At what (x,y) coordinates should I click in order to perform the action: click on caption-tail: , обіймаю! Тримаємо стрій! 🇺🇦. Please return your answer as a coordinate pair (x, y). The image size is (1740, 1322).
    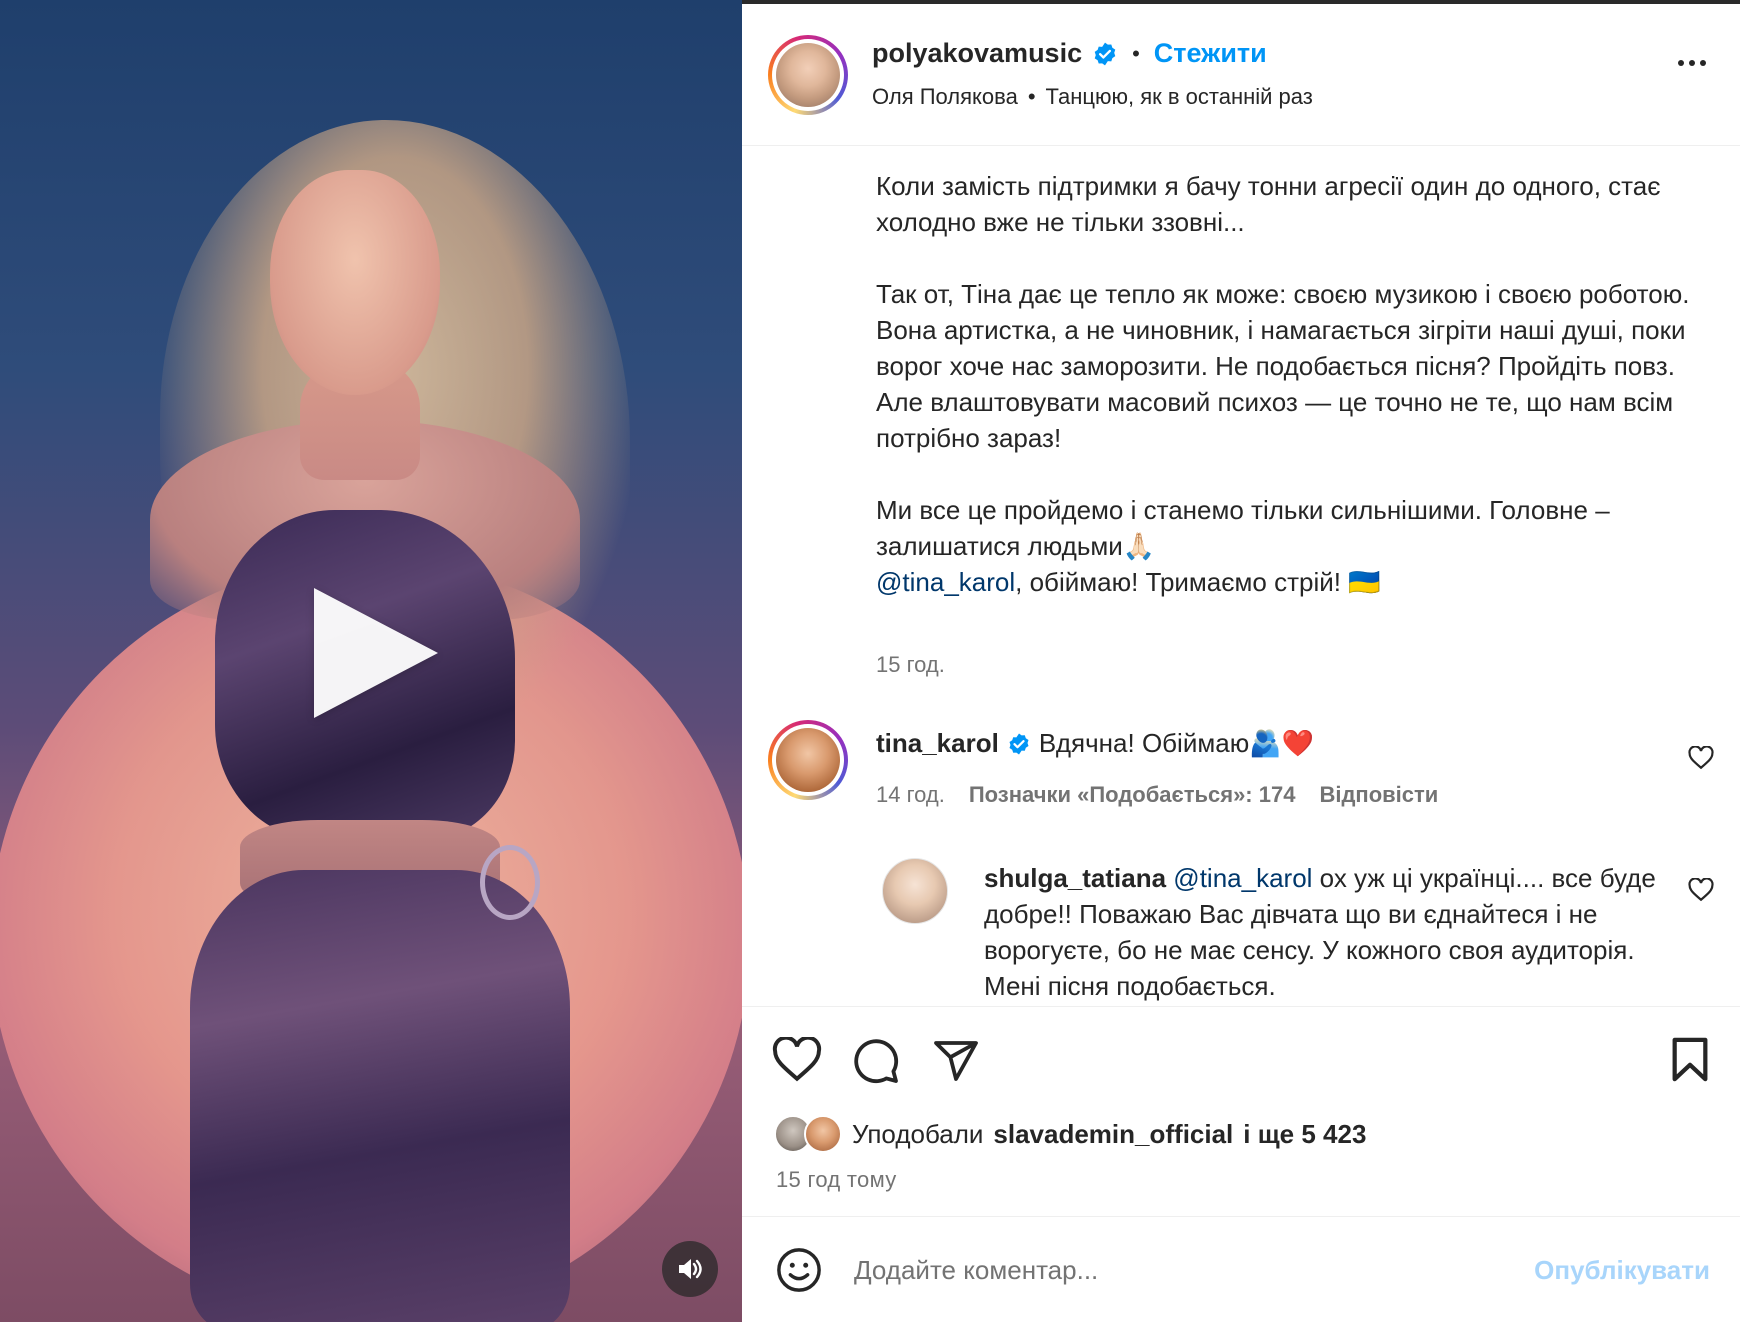
    Looking at the image, I should click on (1198, 582).